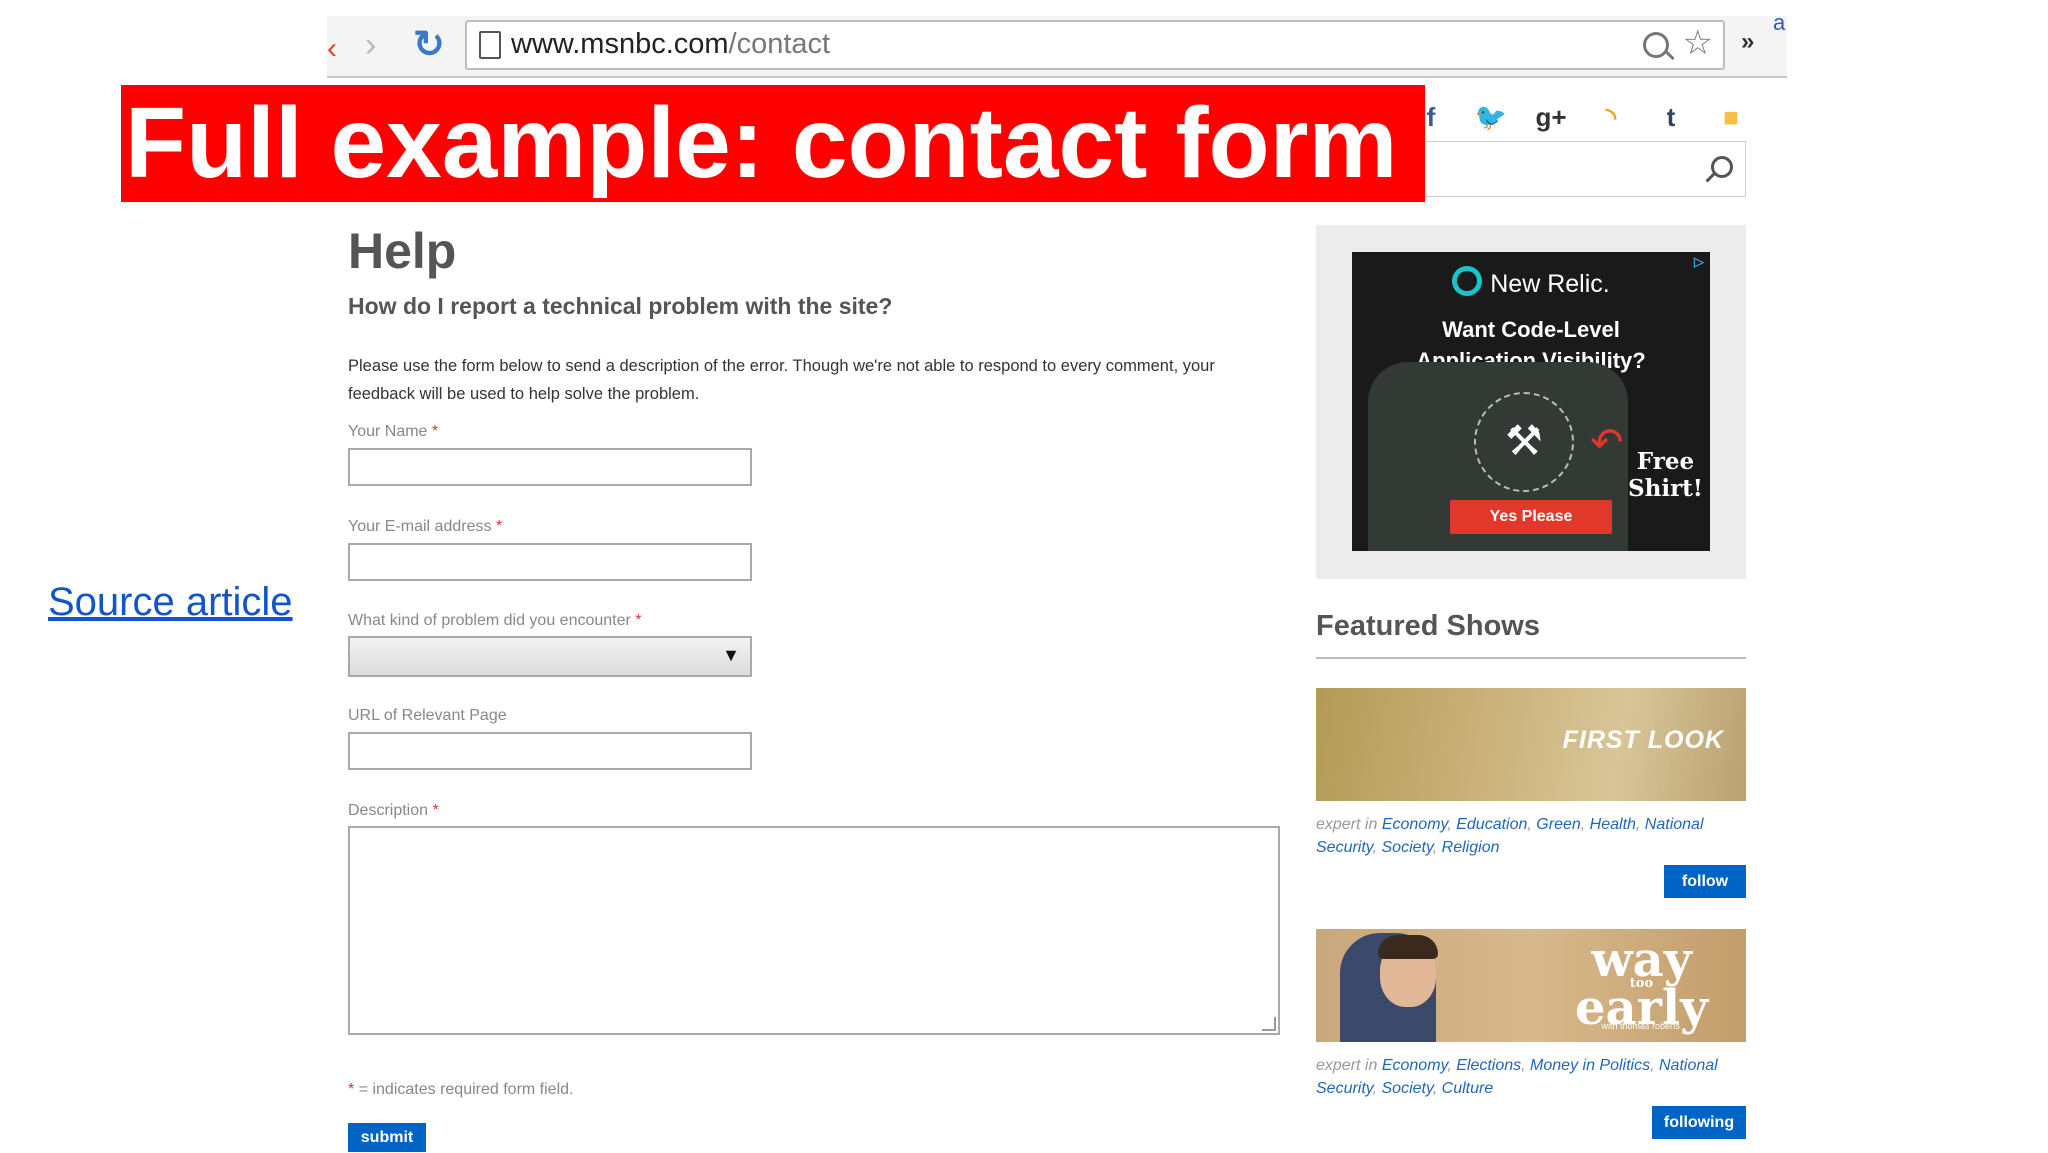 This screenshot has height=1153, width=2048. Describe the element at coordinates (429, 45) in the screenshot. I see `reload-icon: ↻` at that location.